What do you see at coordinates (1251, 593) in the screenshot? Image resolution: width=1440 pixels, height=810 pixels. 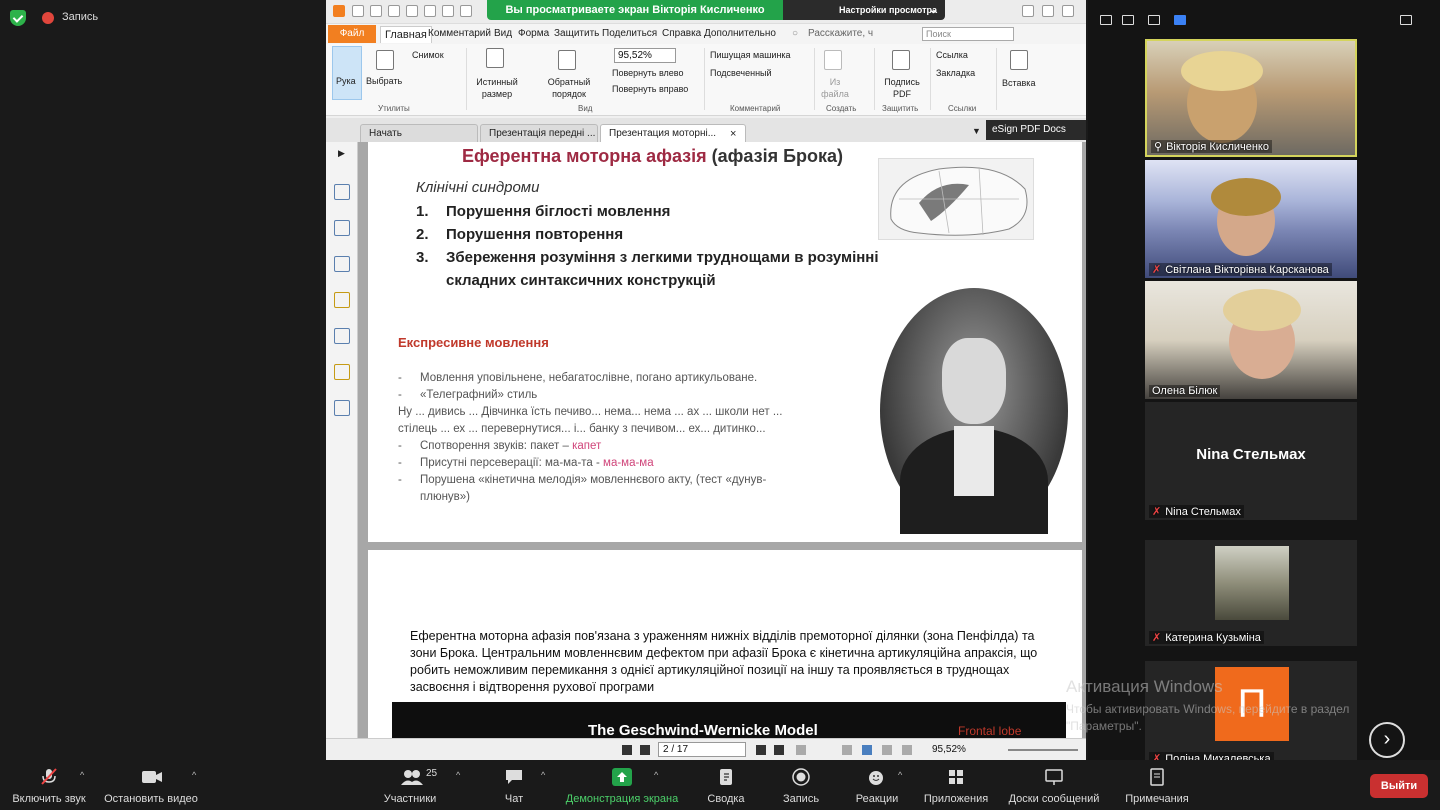 I see `participant-tile: ✗ Катерина Кузьміна` at bounding box center [1251, 593].